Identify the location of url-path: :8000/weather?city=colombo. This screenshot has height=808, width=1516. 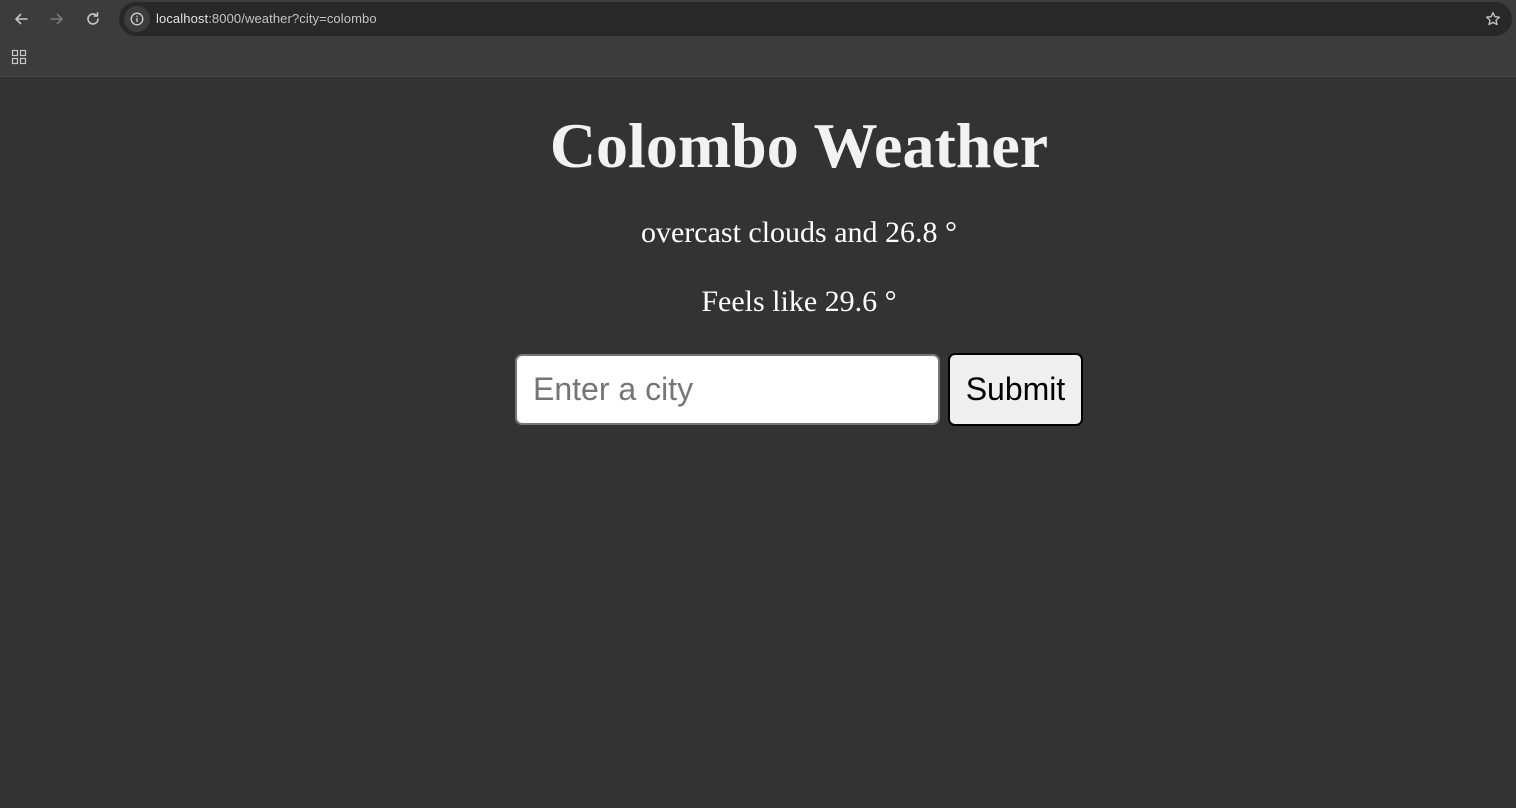
(292, 18).